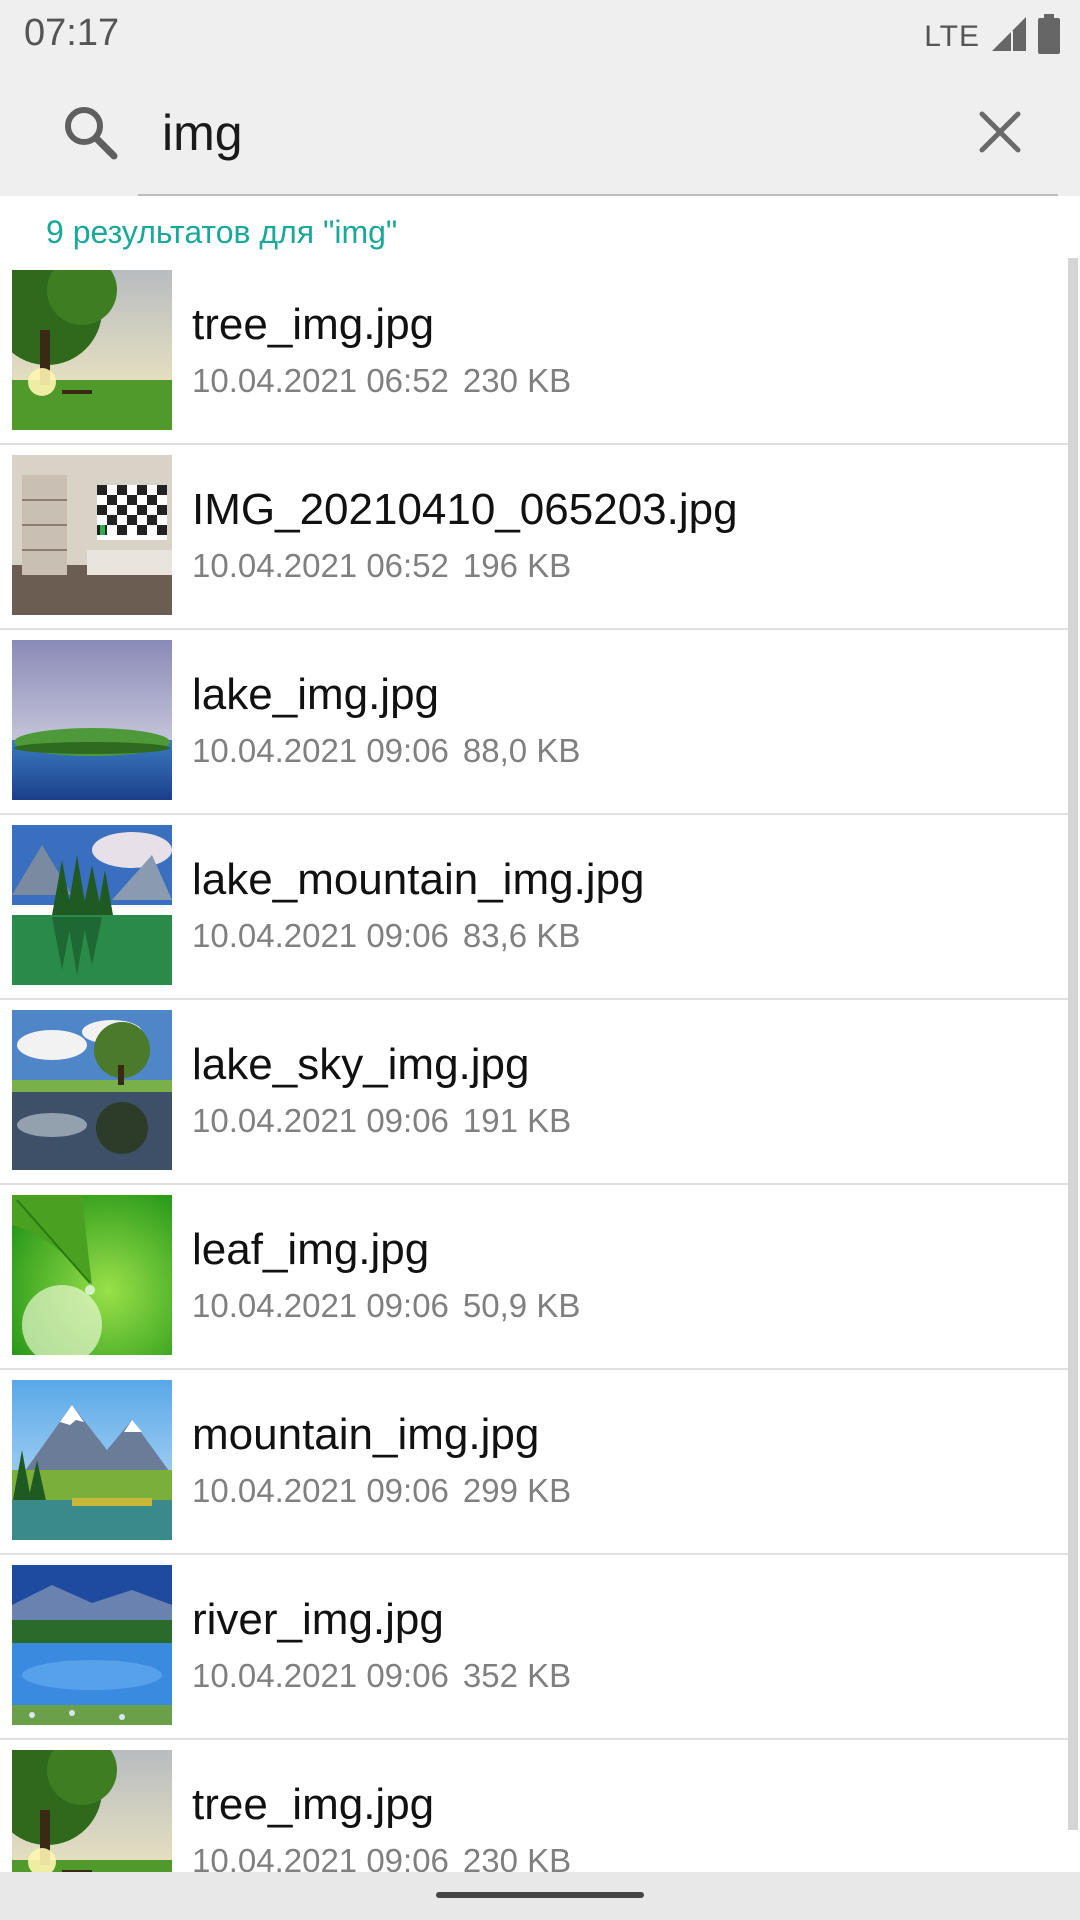 This screenshot has height=1920, width=1080. What do you see at coordinates (535, 722) in the screenshot?
I see `file-list-item: lake_img.jpg 10.04.2021 09:06 88,0 KB` at bounding box center [535, 722].